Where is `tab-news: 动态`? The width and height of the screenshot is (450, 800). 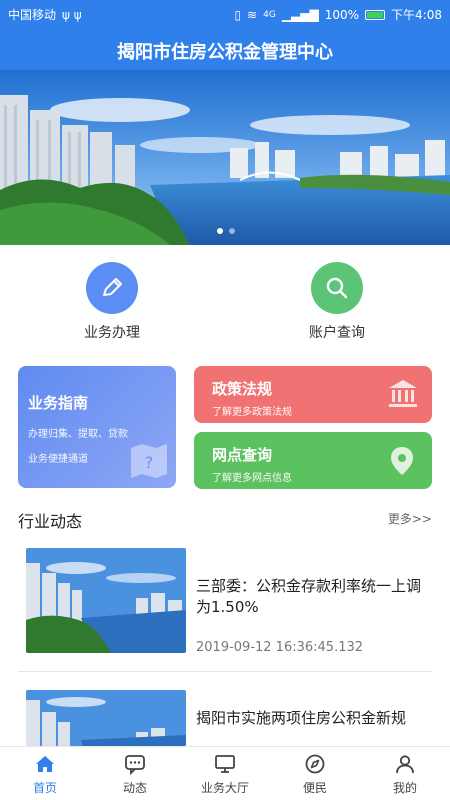 tab-news: 动态 is located at coordinates (135, 774).